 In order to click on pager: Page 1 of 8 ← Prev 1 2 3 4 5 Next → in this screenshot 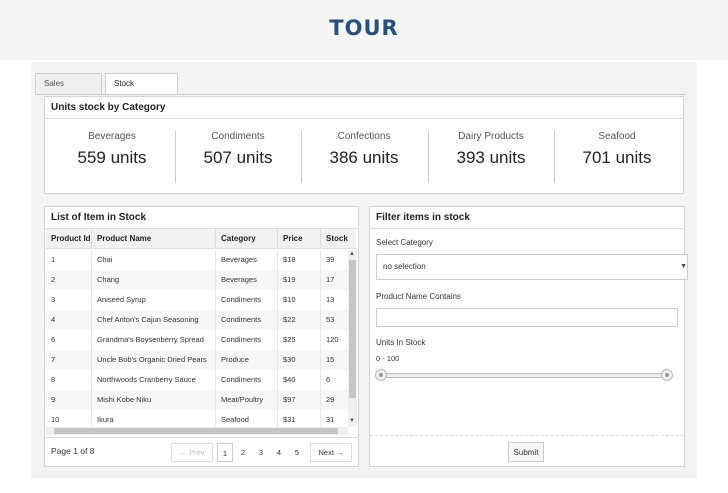, I will do `click(201, 452)`.